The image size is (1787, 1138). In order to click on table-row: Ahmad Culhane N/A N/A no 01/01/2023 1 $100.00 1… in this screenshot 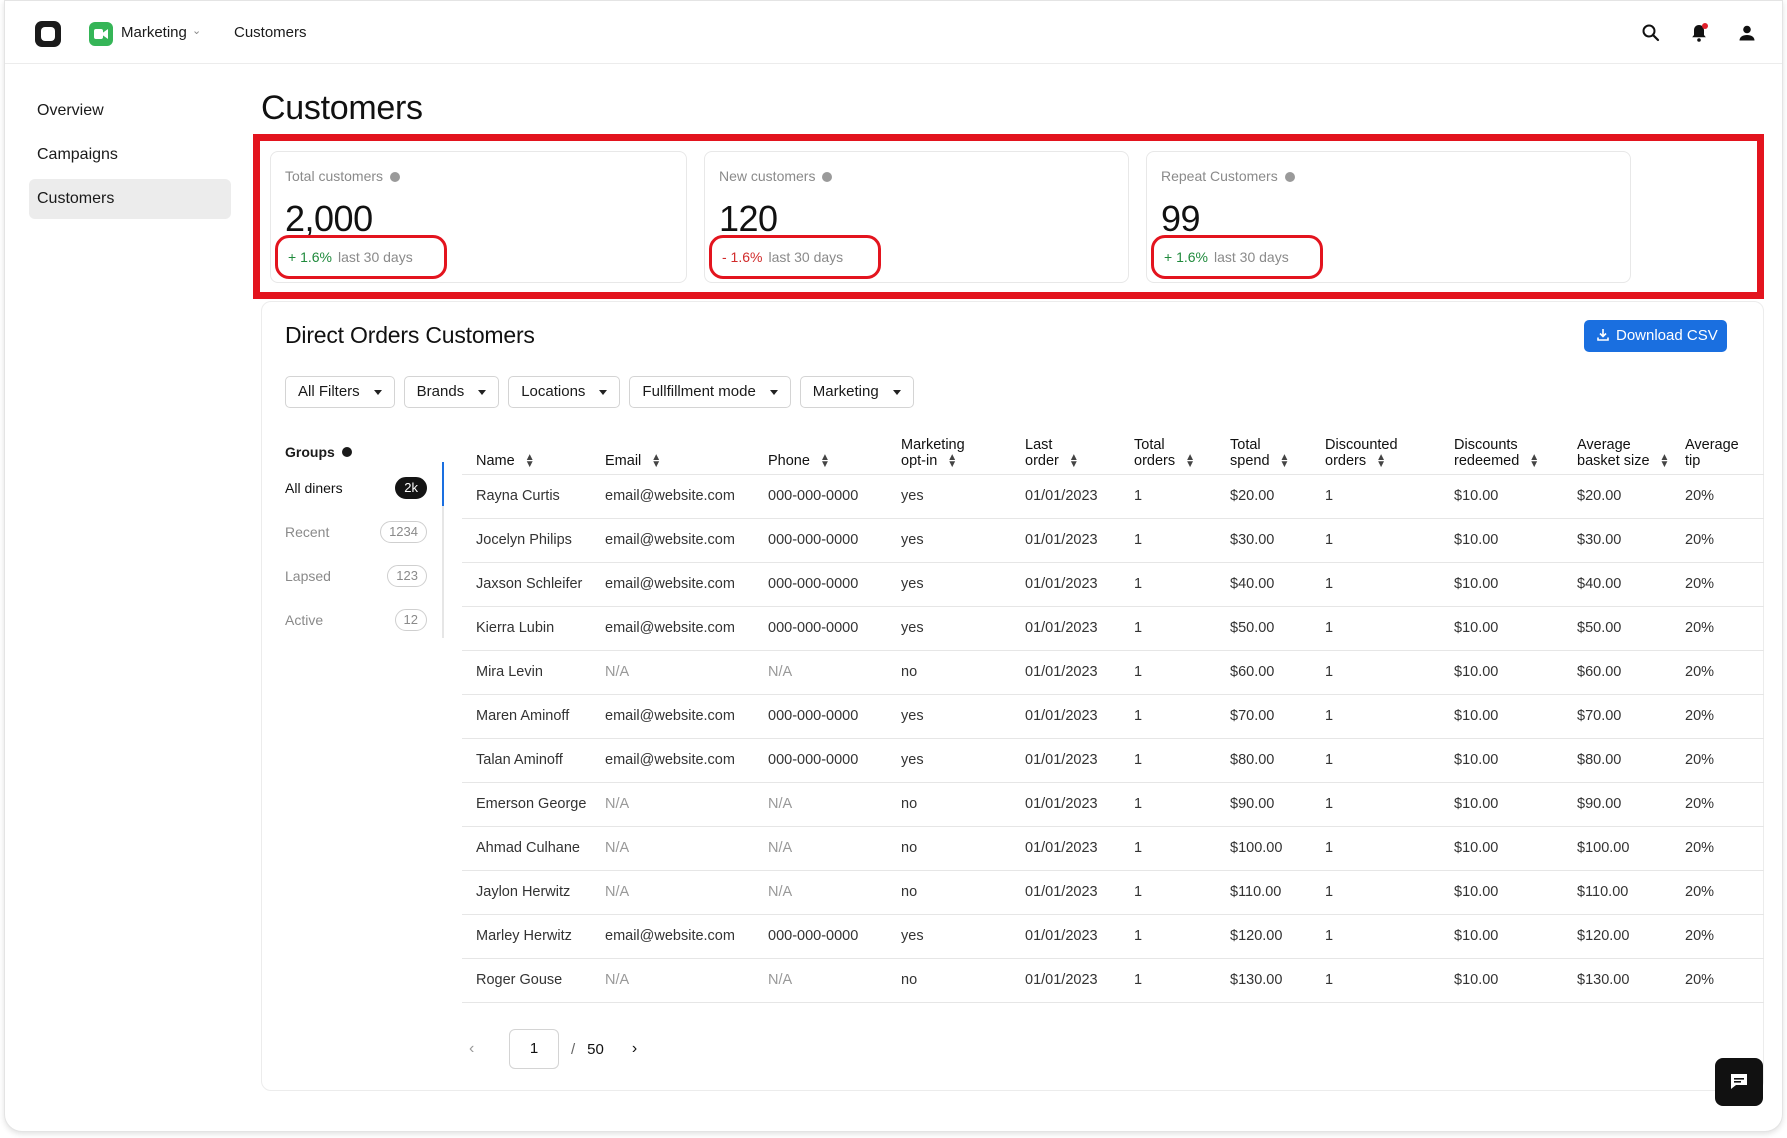, I will do `click(1113, 847)`.